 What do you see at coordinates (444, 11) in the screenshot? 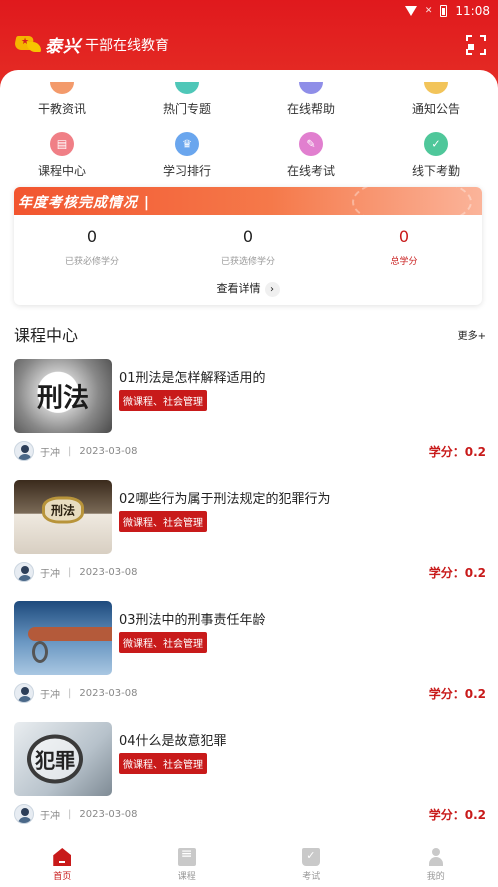
I see `battery-icon` at bounding box center [444, 11].